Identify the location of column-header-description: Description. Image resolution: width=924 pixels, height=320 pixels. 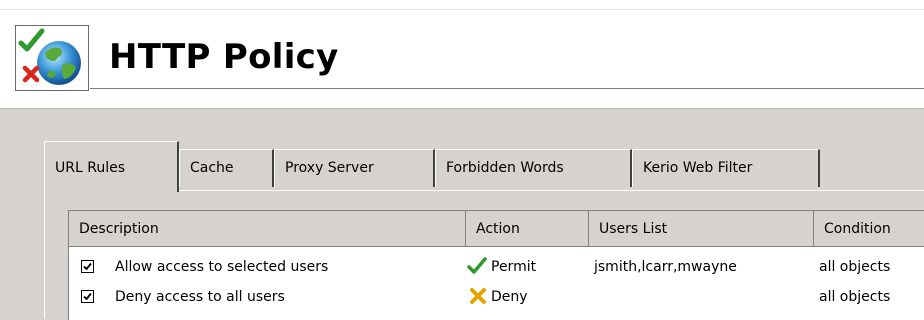
(267, 229).